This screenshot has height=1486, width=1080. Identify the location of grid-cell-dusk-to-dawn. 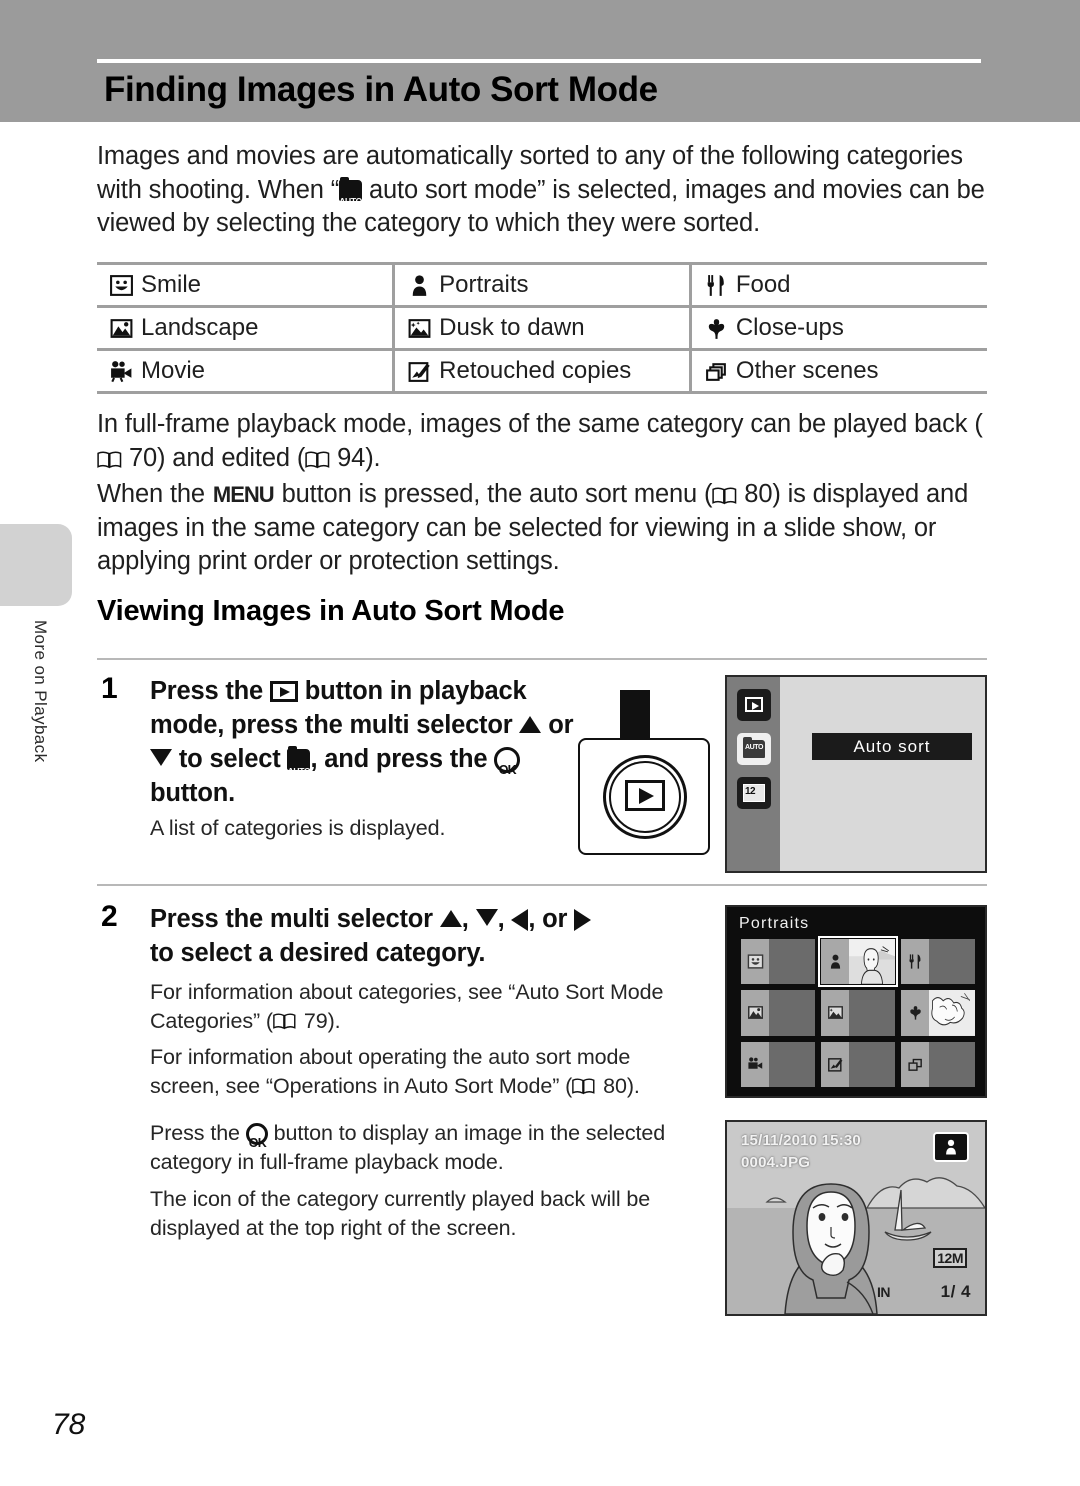
(858, 1013).